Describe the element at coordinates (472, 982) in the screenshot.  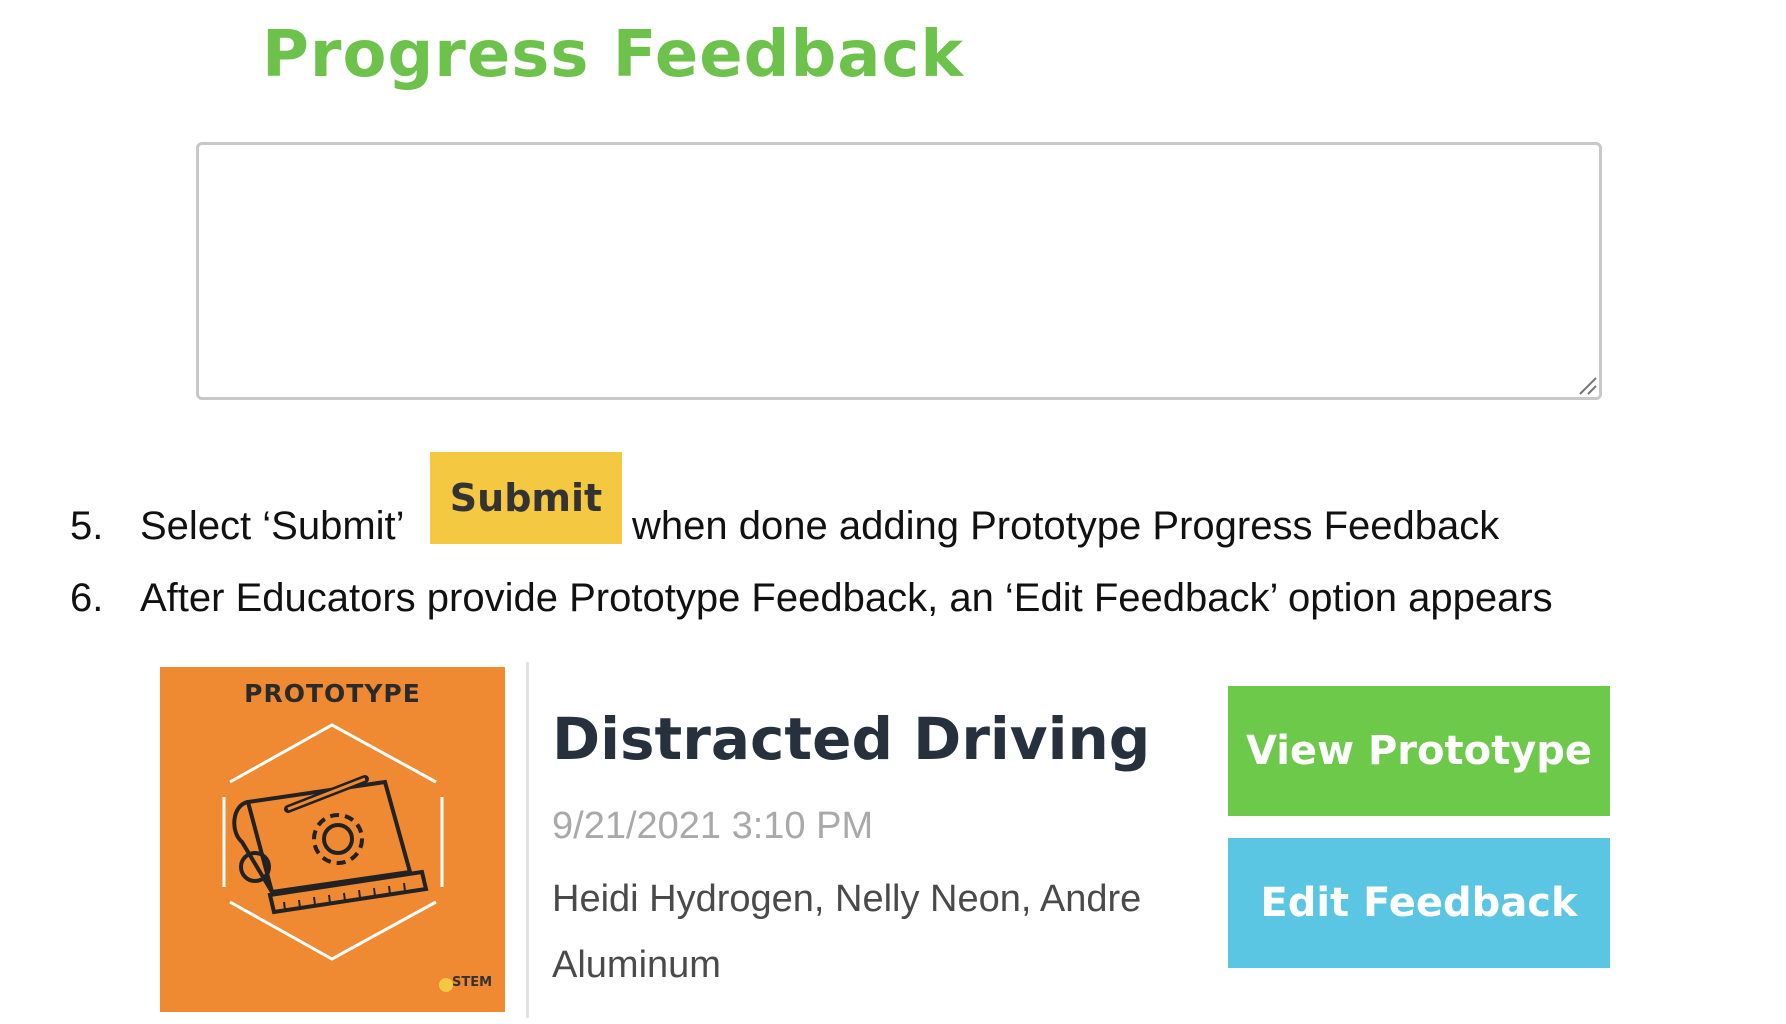
I see `stem-logo: STEM` at that location.